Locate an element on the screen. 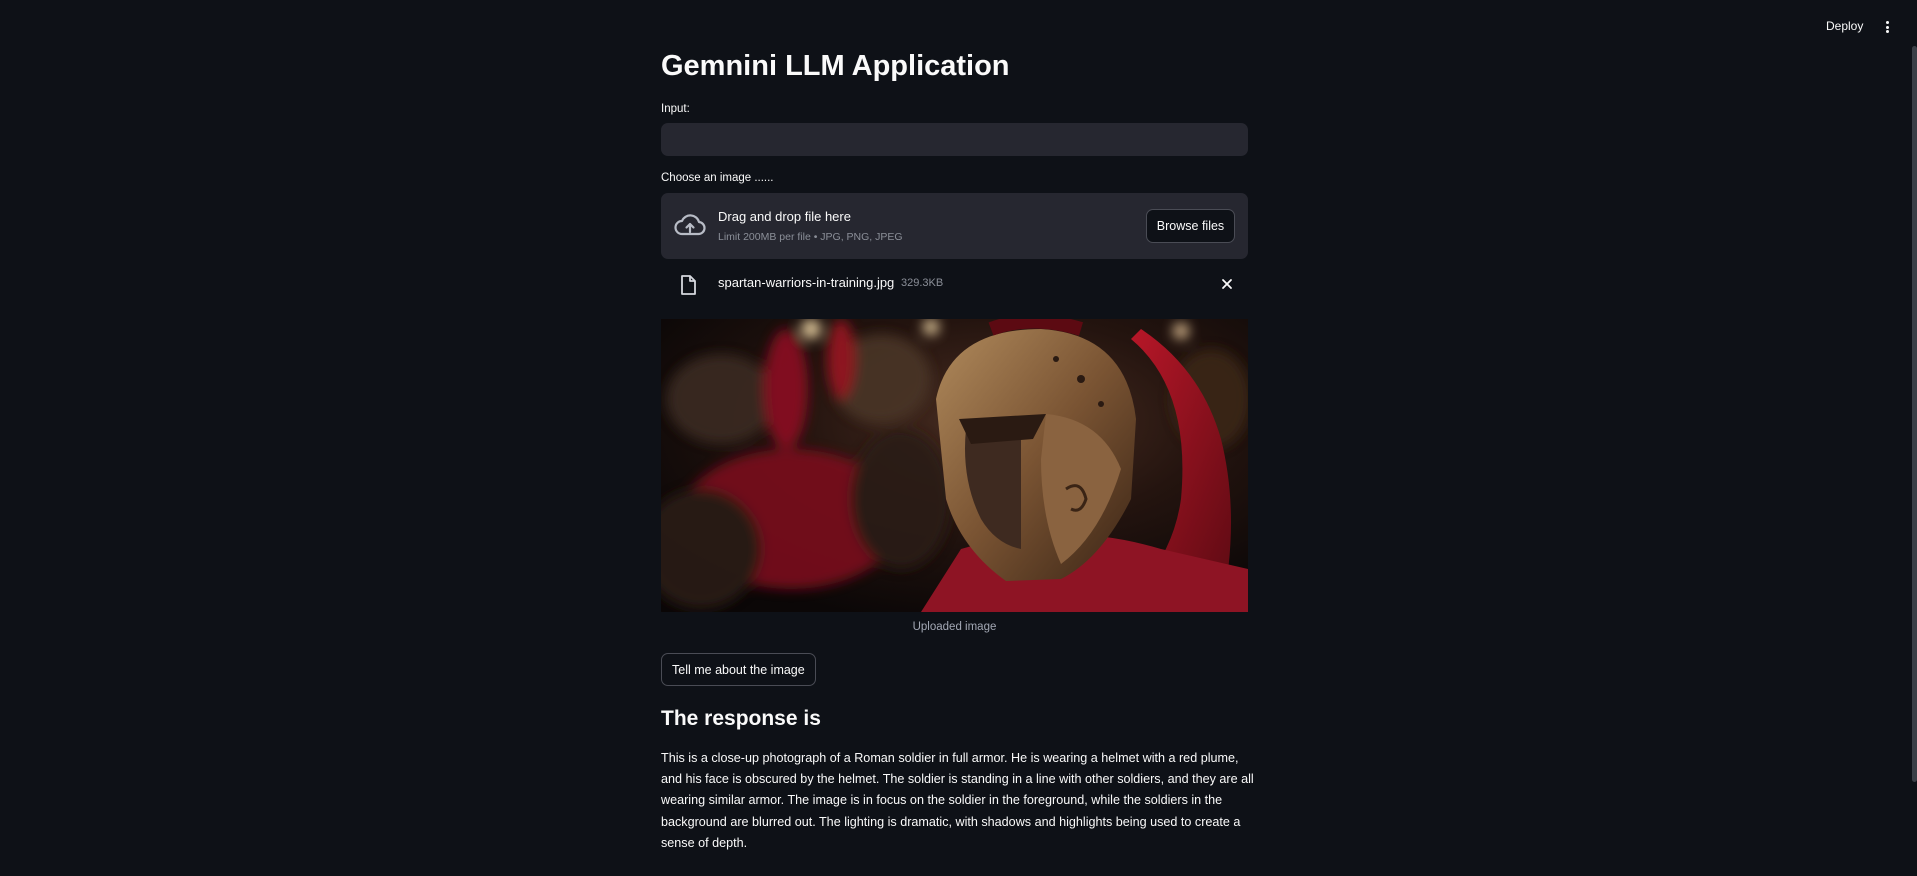  dropzone-limit: Limit 200MB per file • JPG, PNG, JPEG is located at coordinates (810, 237).